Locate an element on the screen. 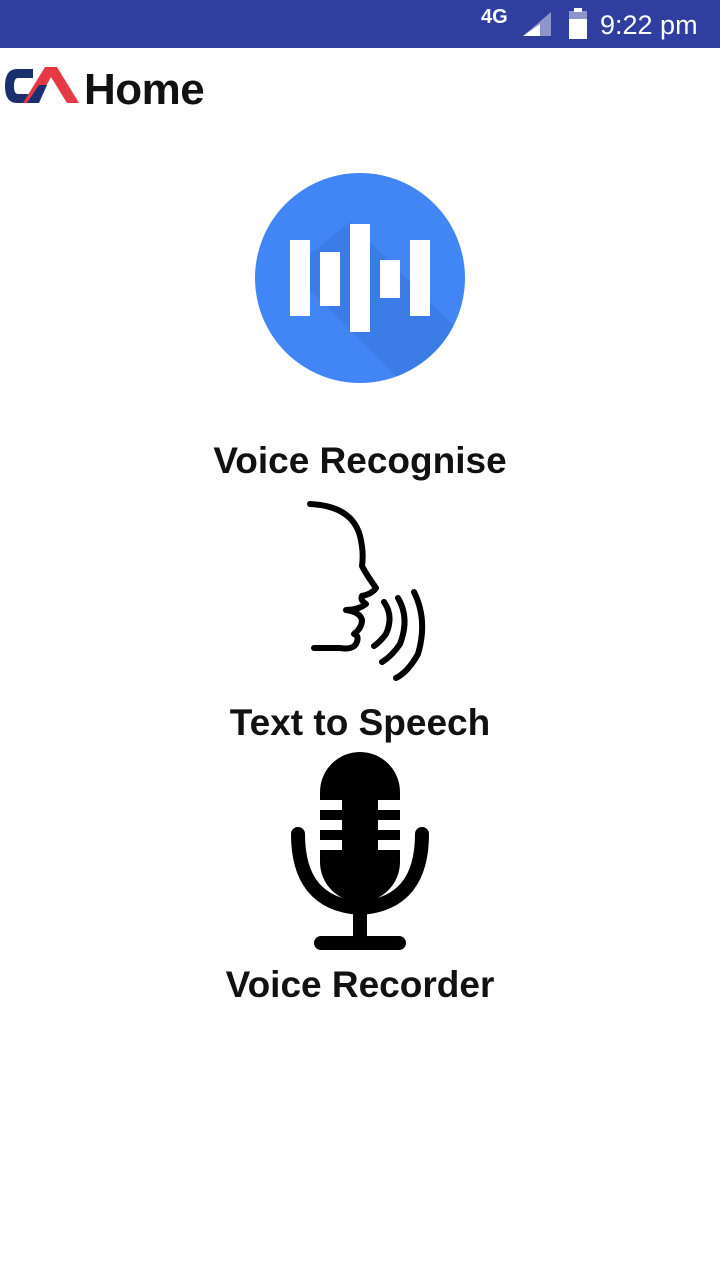 This screenshot has height=1280, width=720. status-bar: 4G 9:22 pm is located at coordinates (360, 24).